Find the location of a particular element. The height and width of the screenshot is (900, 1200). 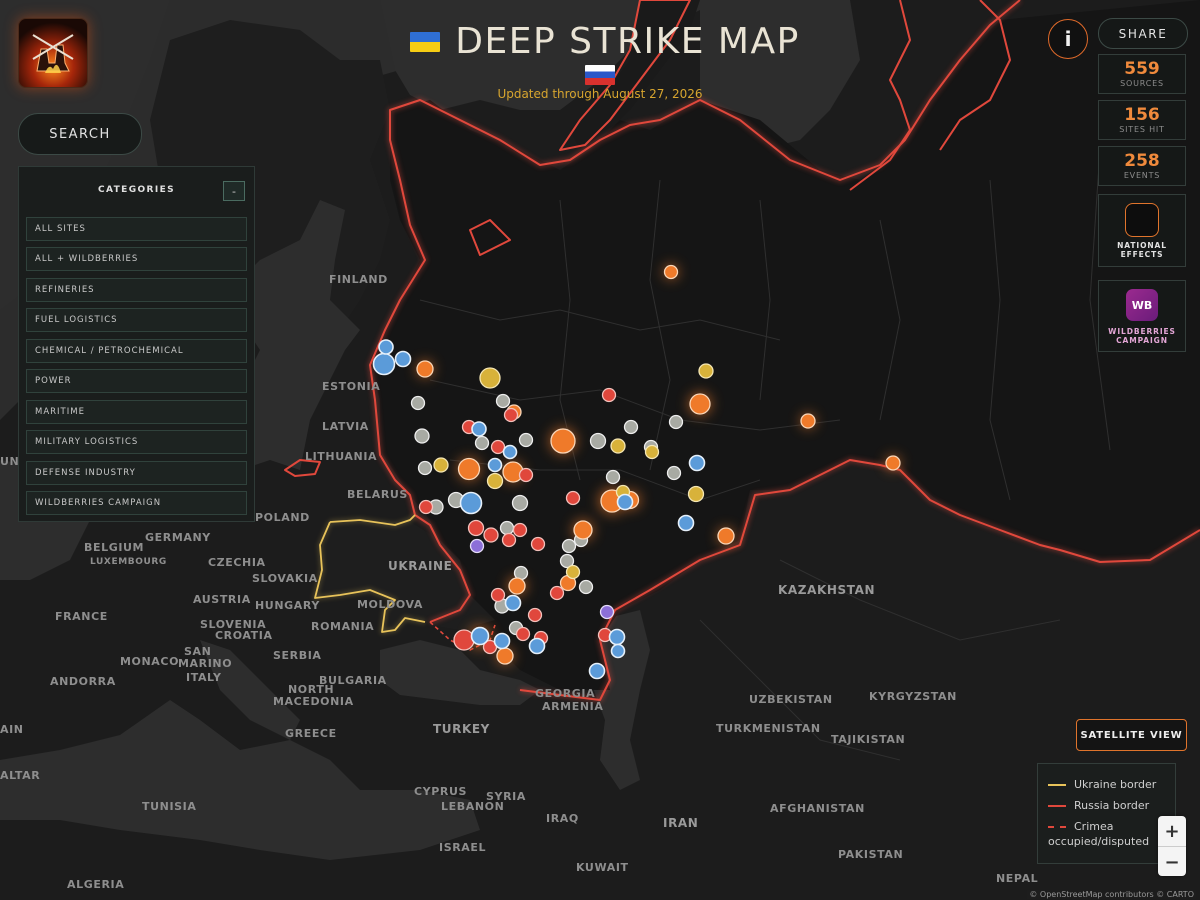

category-all-sites: ALL SITES is located at coordinates (136, 229).